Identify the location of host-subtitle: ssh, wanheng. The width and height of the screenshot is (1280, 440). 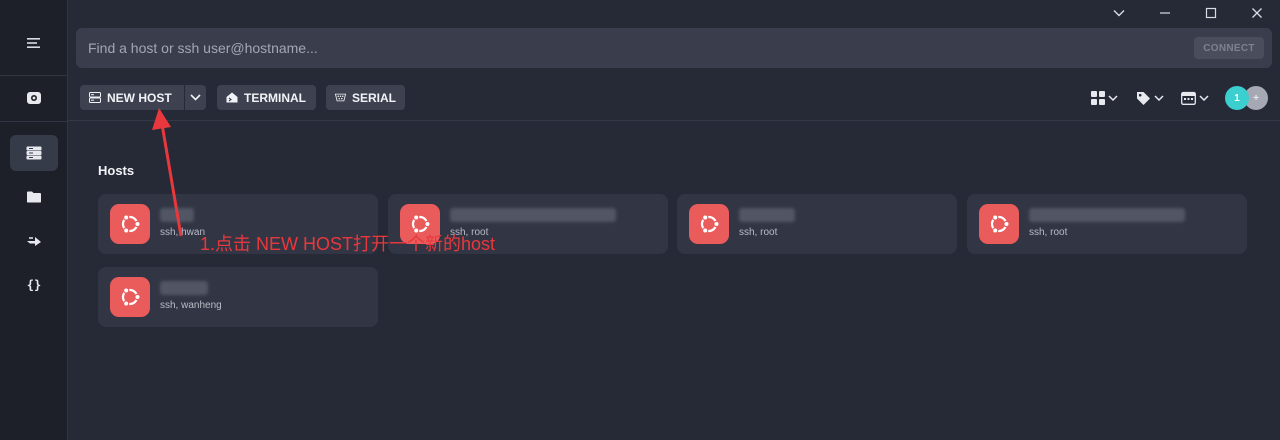
(191, 305).